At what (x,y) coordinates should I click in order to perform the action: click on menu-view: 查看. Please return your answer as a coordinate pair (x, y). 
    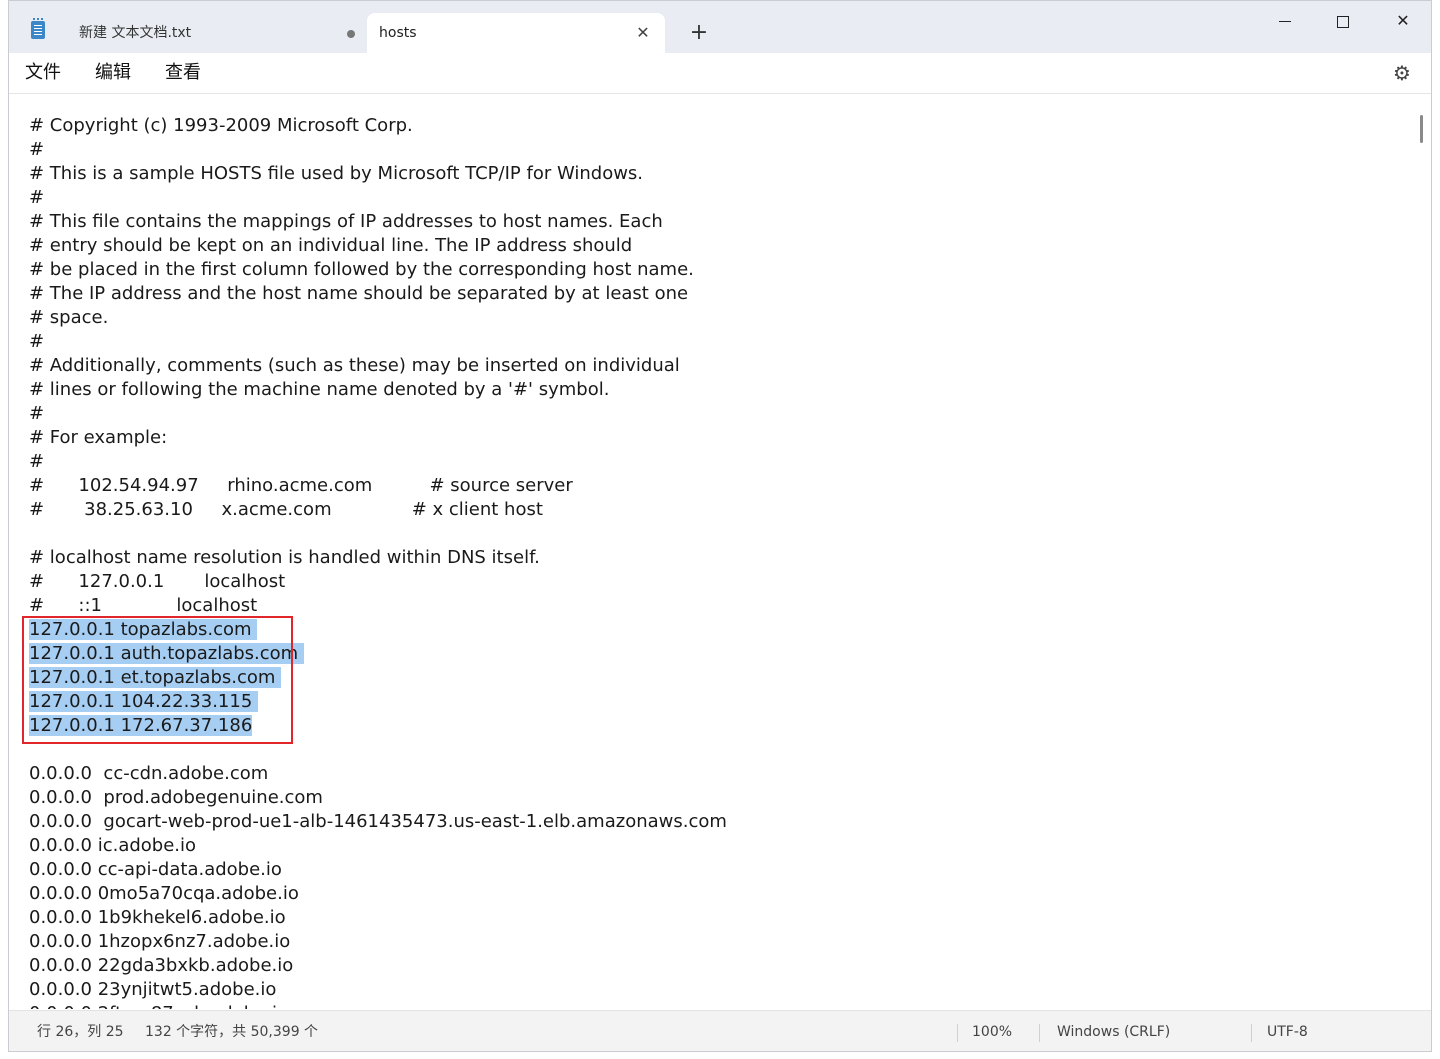
    Looking at the image, I should click on (183, 73).